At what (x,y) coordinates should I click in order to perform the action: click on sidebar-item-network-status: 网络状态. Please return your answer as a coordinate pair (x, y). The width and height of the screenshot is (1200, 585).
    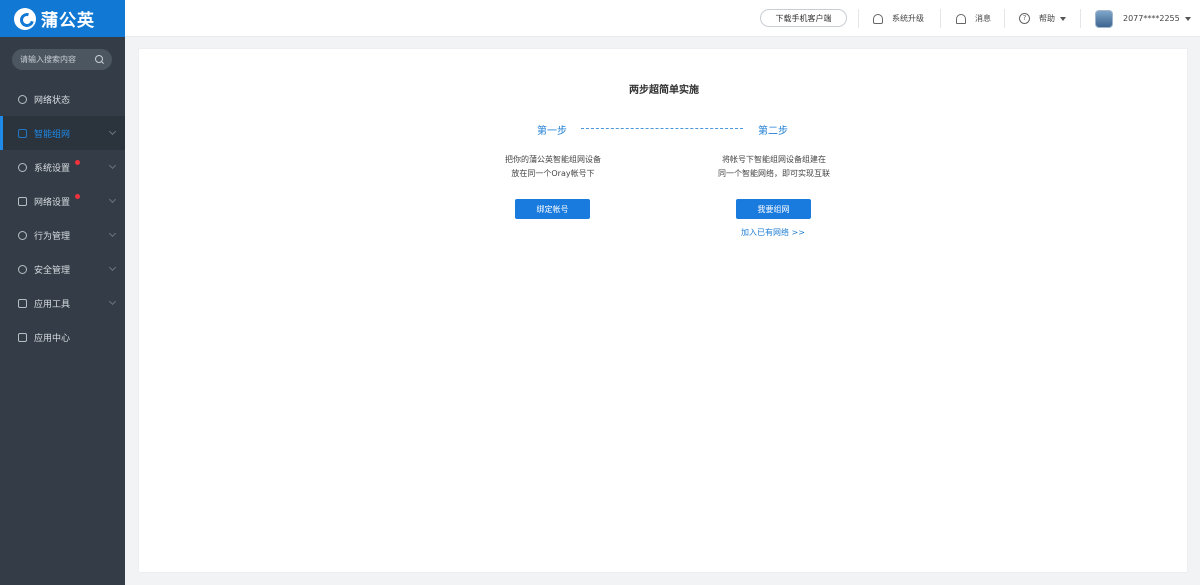
    Looking at the image, I should click on (62, 99).